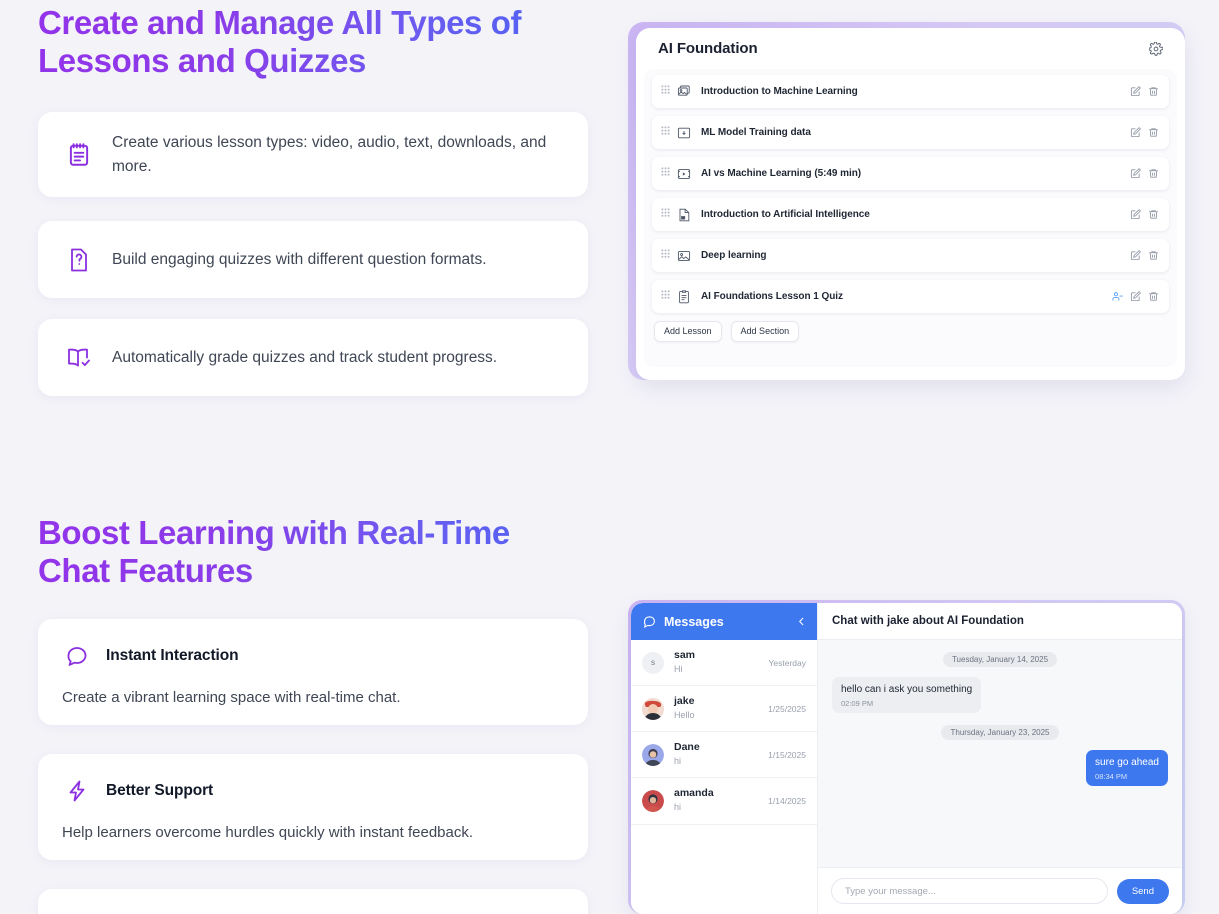 Image resolution: width=1219 pixels, height=914 pixels. Describe the element at coordinates (684, 714) in the screenshot. I see `conversation-preview: Hello` at that location.